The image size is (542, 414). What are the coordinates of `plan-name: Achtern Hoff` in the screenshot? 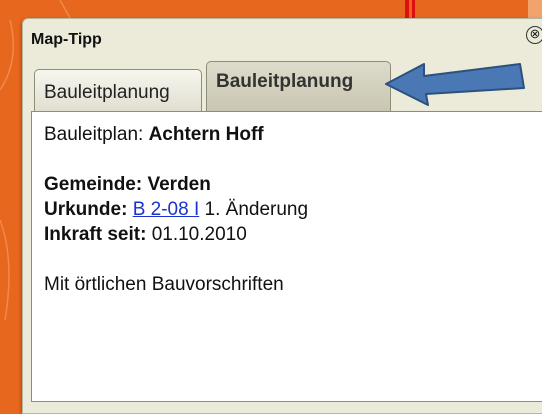 It's located at (206, 134).